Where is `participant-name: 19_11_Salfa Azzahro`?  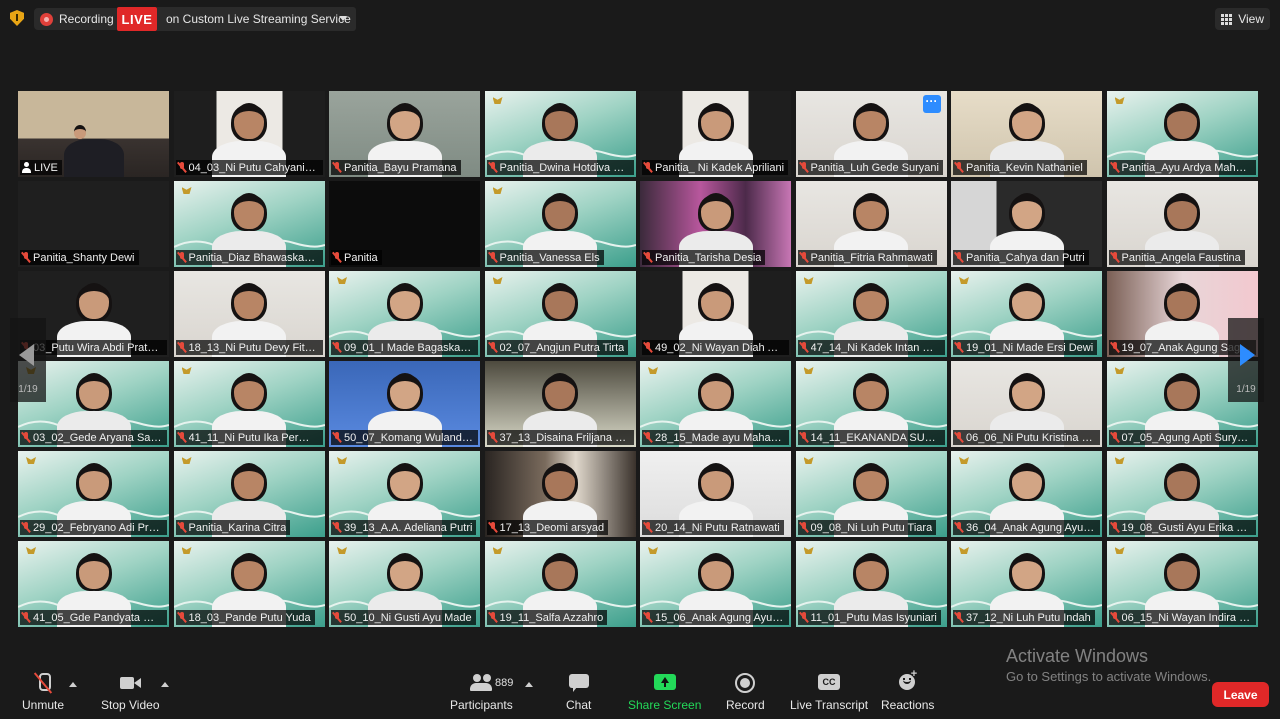
participant-name: 19_11_Salfa Azzahro is located at coordinates (551, 617).